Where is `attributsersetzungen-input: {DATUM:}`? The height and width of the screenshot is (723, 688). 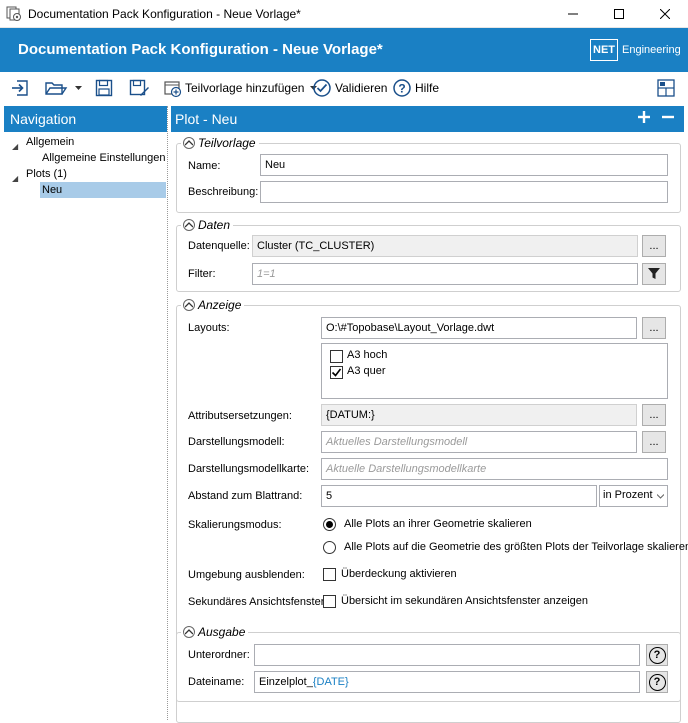 attributsersetzungen-input: {DATUM:} is located at coordinates (479, 415).